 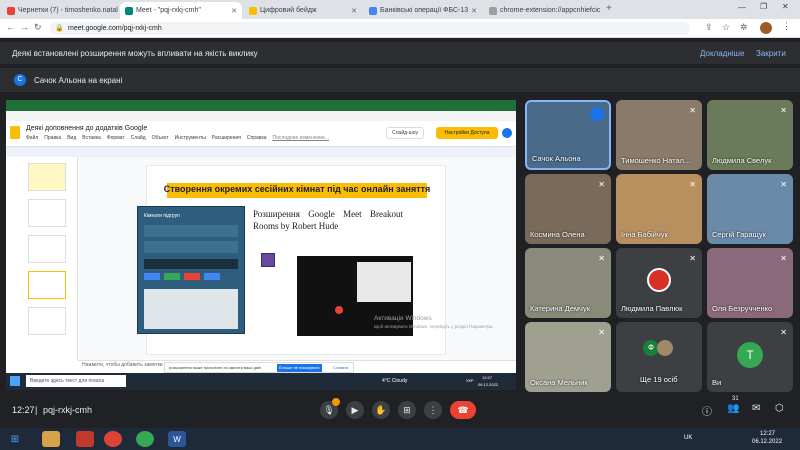 What do you see at coordinates (597, 114) in the screenshot?
I see `speaking-icon` at bounding box center [597, 114].